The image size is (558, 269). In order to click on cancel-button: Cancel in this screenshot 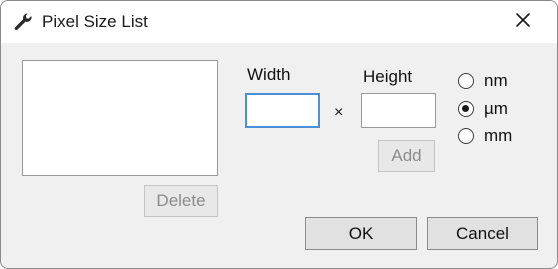, I will do `click(482, 233)`.